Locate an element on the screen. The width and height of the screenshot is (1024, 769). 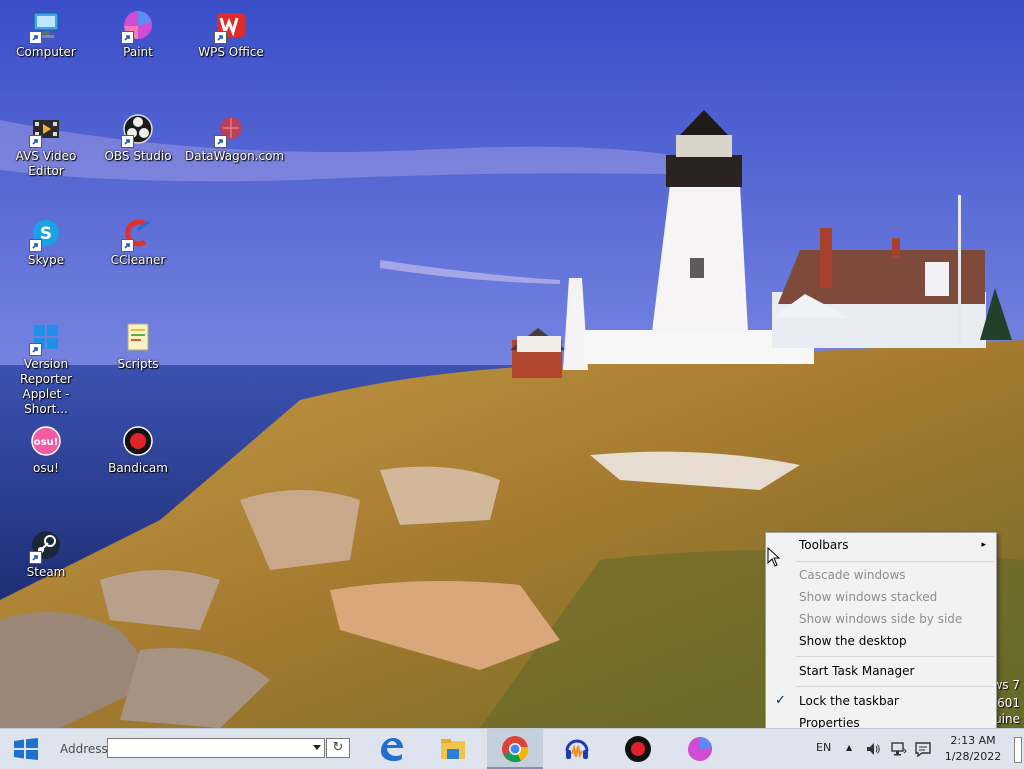
taskbar-file-explorer-button is located at coordinates (453, 749).